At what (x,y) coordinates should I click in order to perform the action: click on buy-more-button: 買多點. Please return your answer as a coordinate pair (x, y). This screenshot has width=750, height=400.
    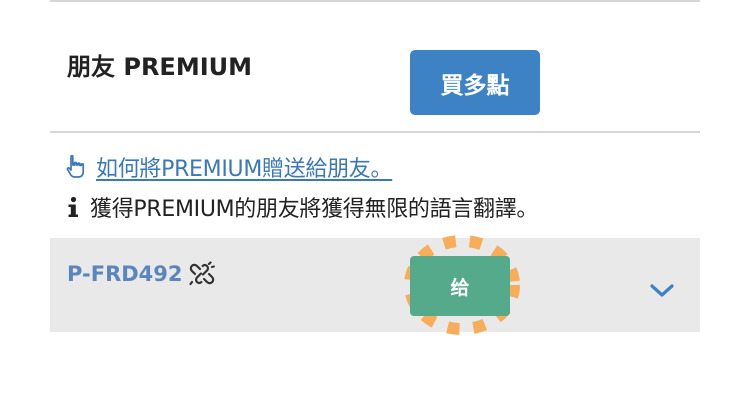
    Looking at the image, I should click on (475, 82).